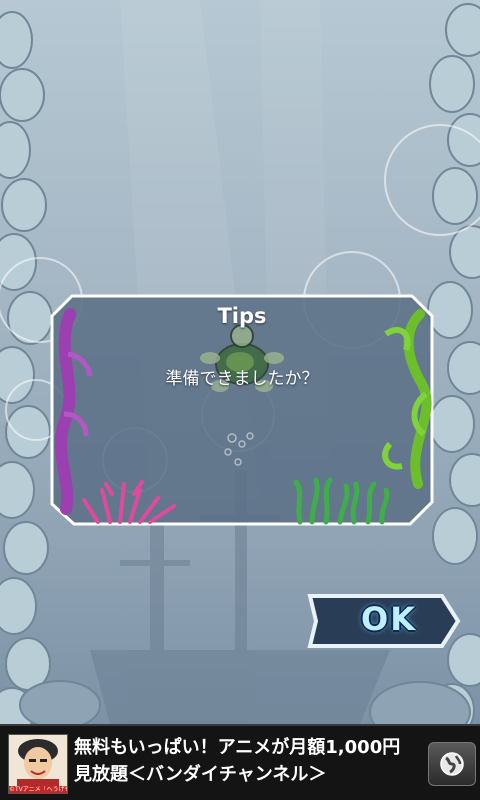 The width and height of the screenshot is (480, 800). What do you see at coordinates (389, 619) in the screenshot?
I see `ok-button-label: OK` at bounding box center [389, 619].